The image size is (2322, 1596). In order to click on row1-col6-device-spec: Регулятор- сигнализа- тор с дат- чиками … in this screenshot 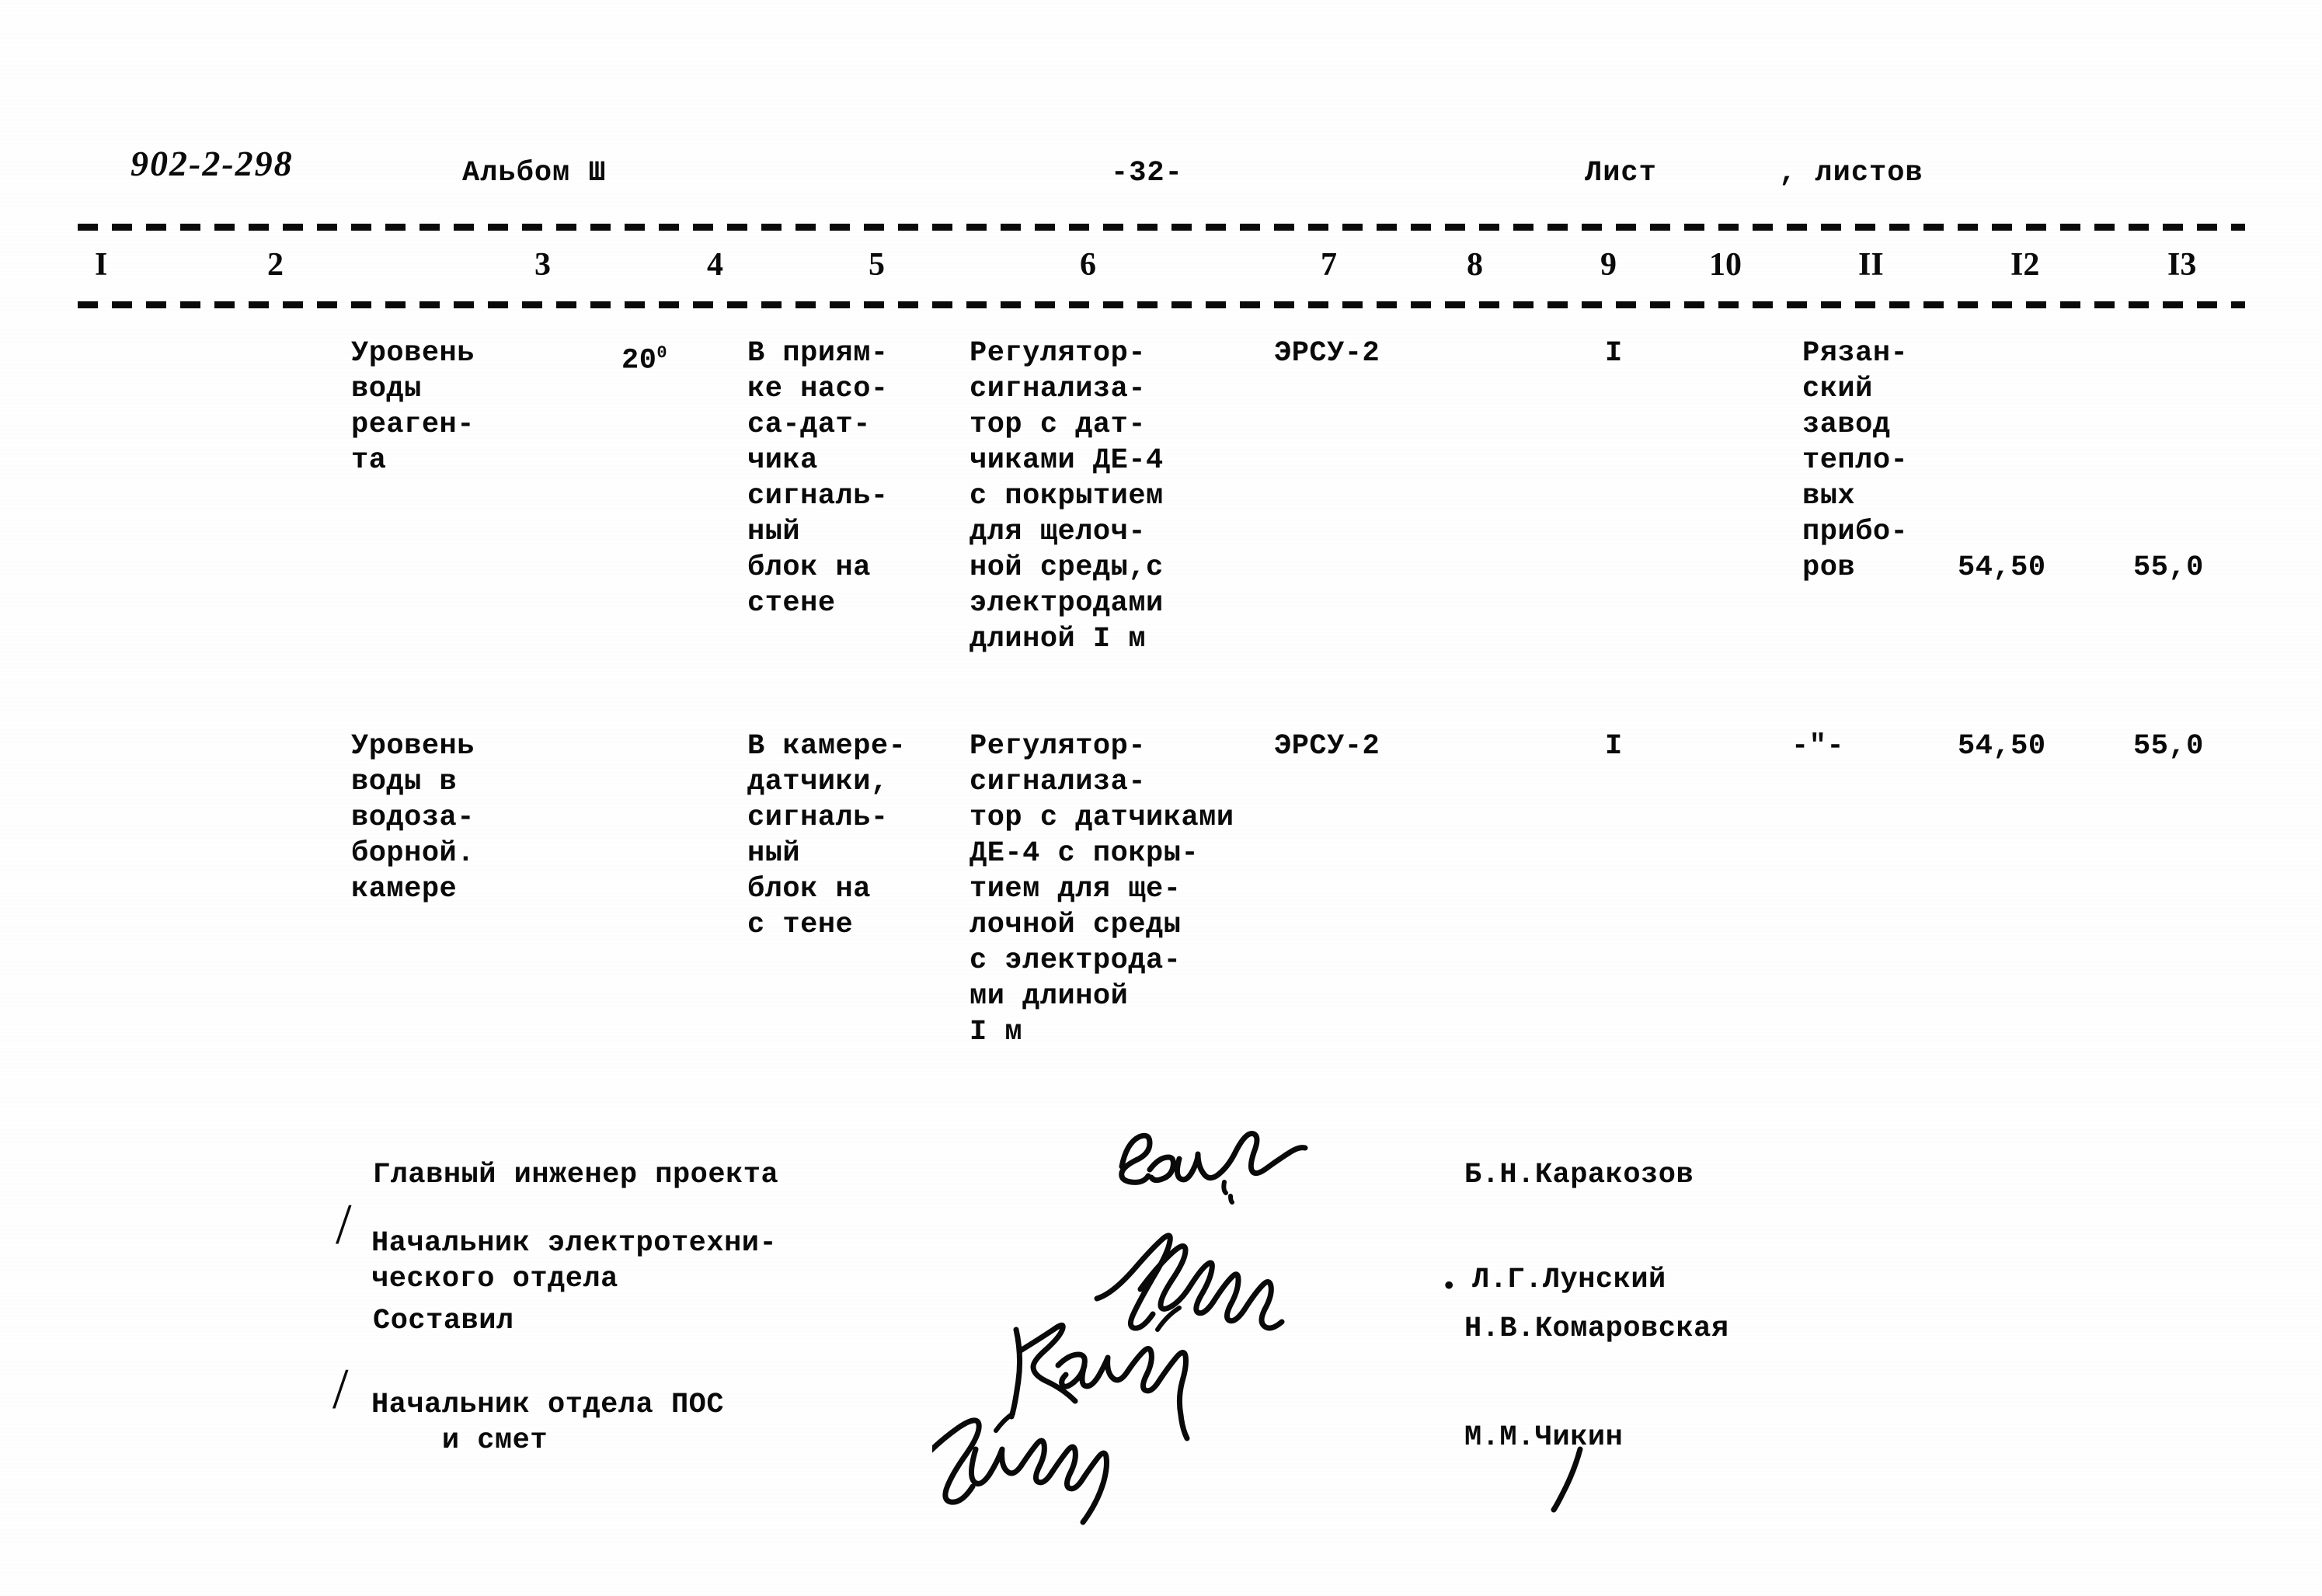, I will do `click(1067, 496)`.